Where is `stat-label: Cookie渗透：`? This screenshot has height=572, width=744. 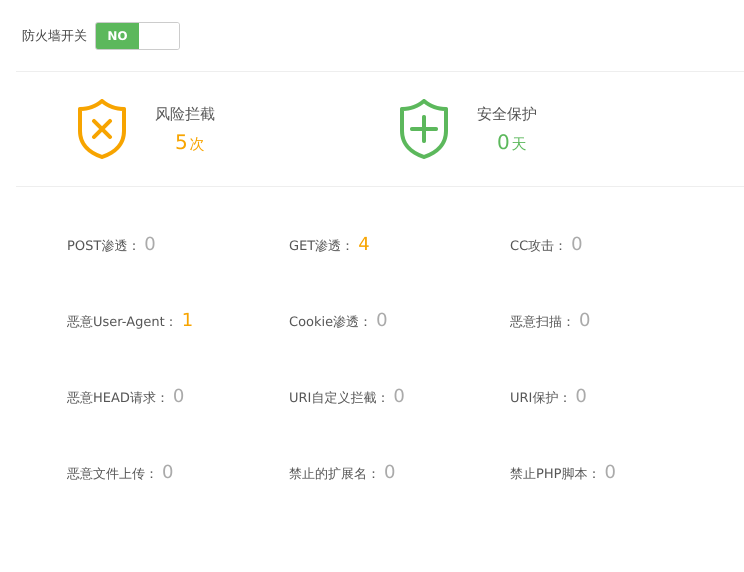
stat-label: Cookie渗透： is located at coordinates (330, 322).